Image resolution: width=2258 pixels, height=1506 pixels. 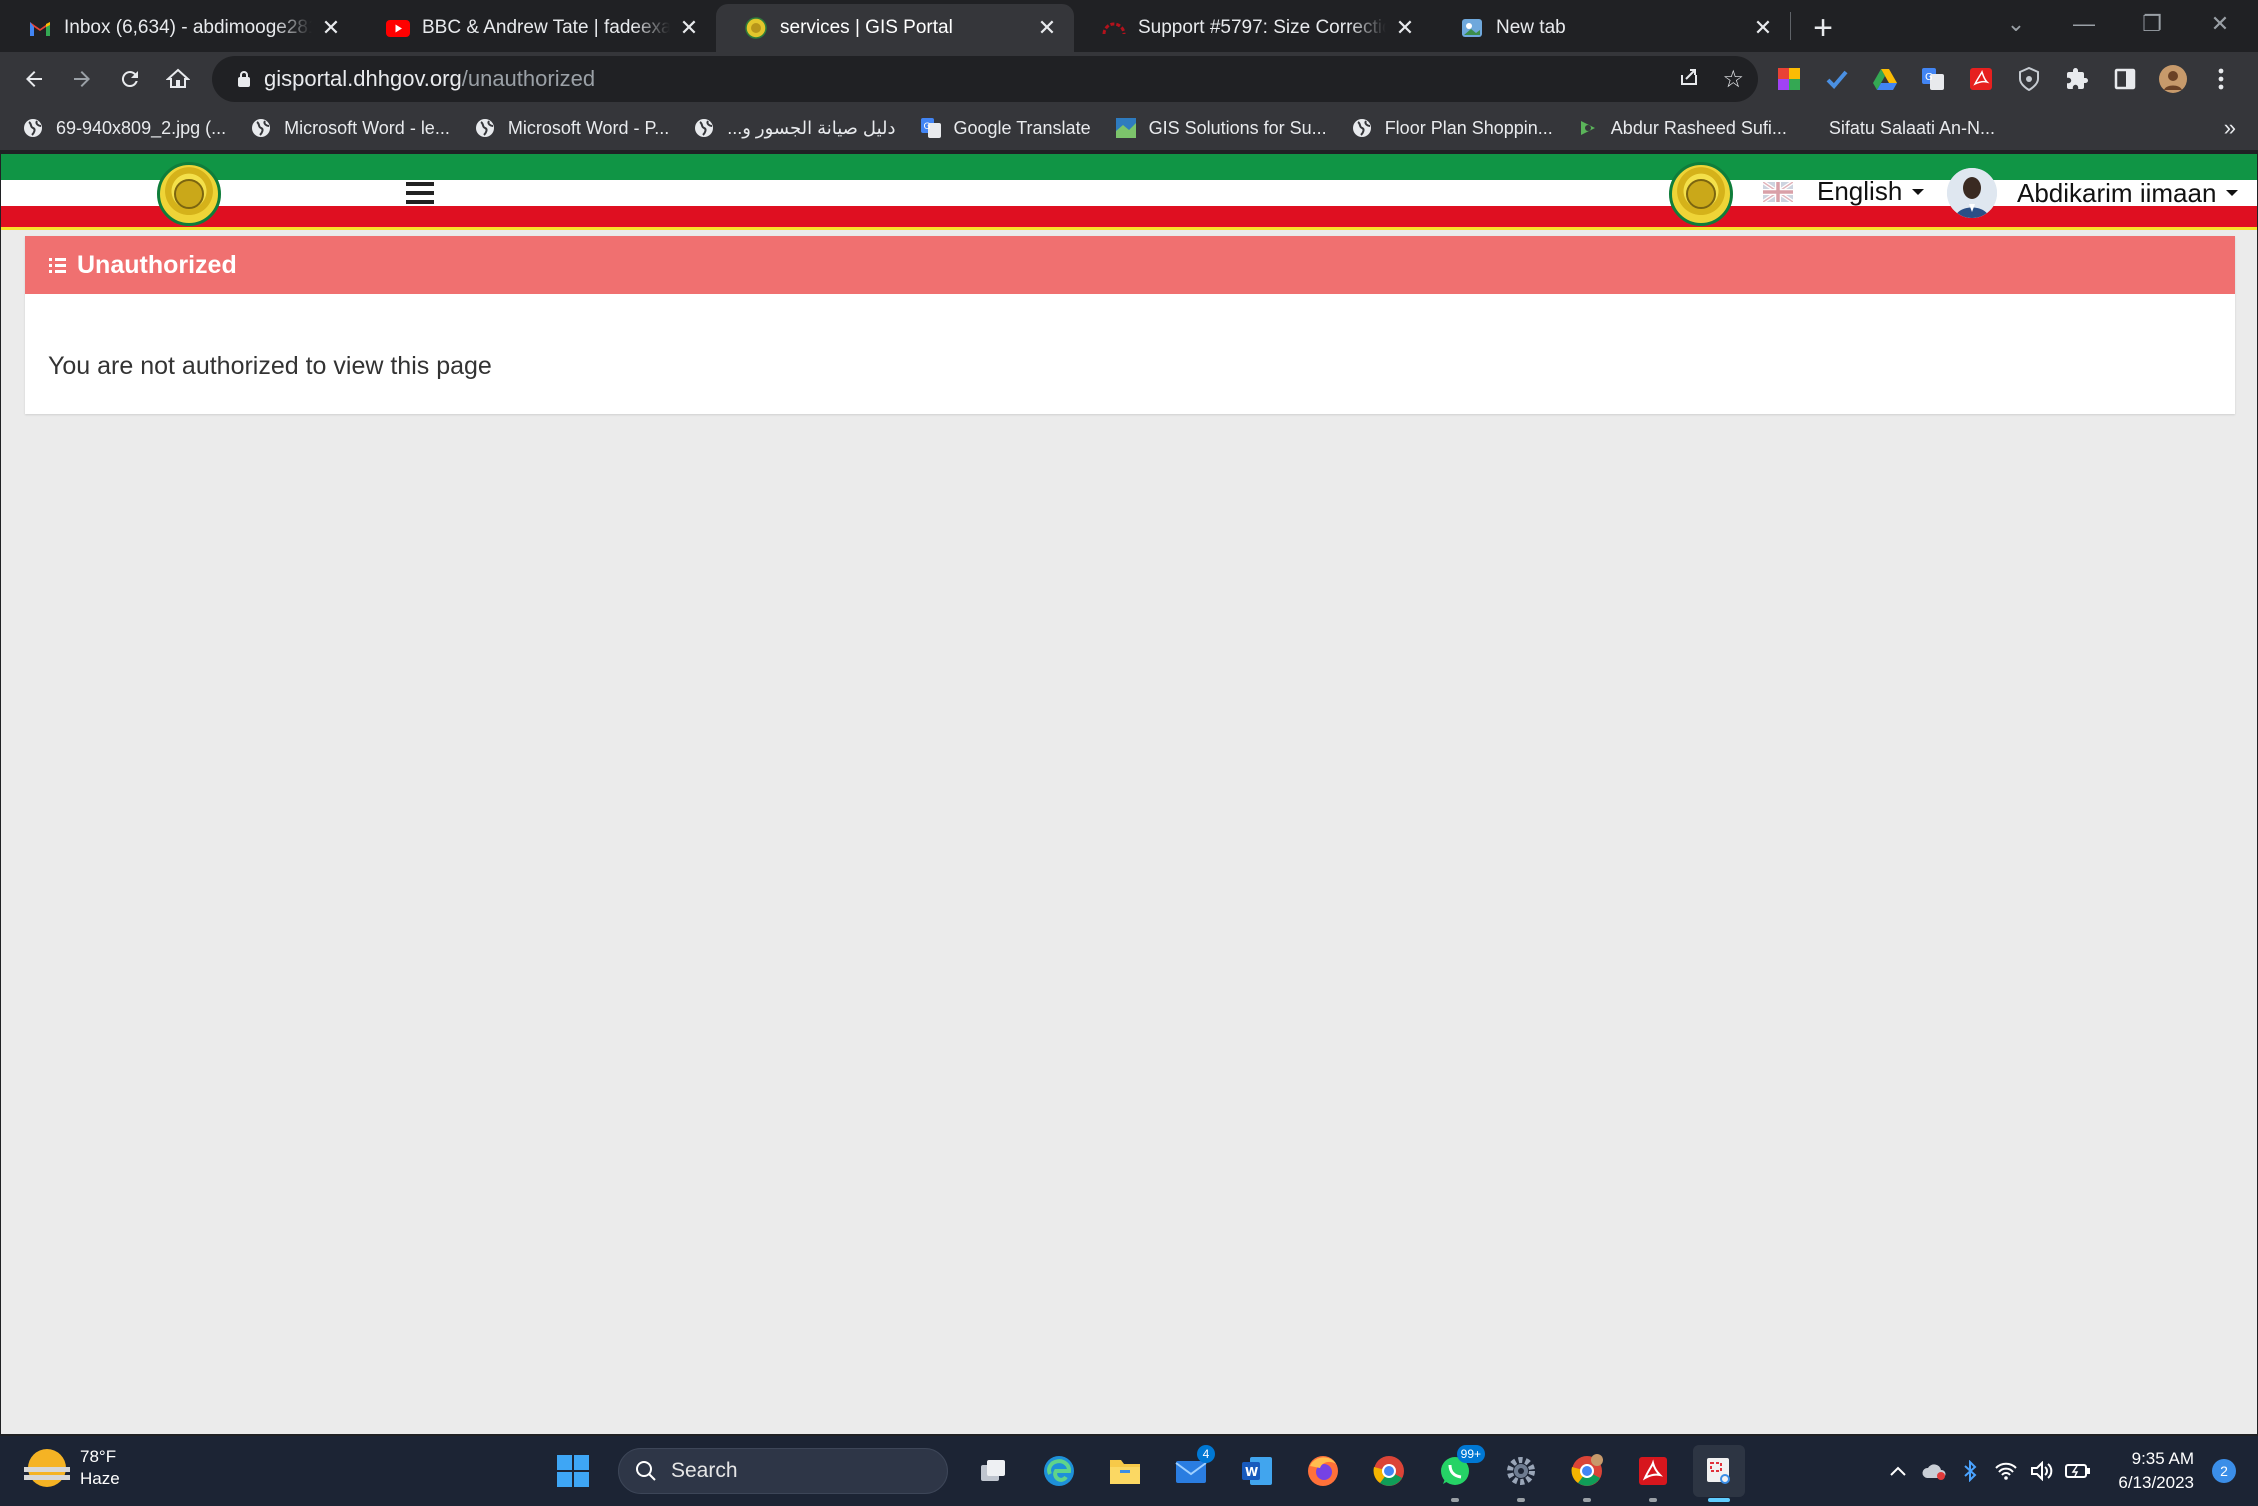 What do you see at coordinates (528, 78) in the screenshot?
I see `url-path: /unauthorized` at bounding box center [528, 78].